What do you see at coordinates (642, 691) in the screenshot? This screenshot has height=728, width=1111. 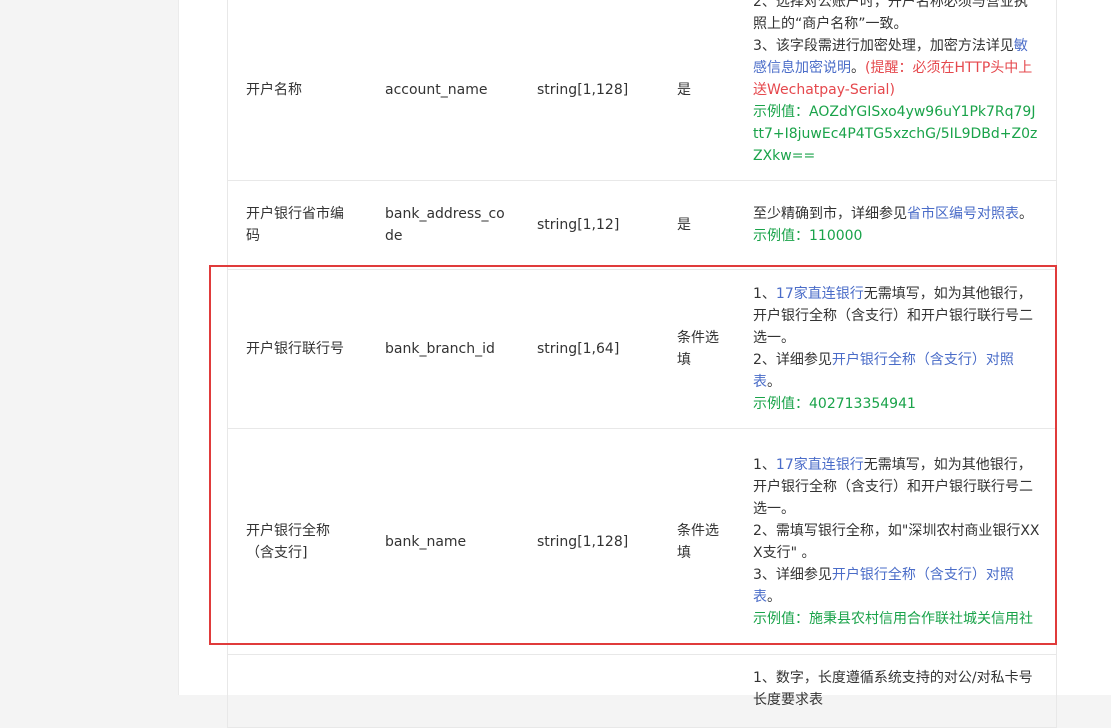 I see `table-row: 1、数字，长度遵循系统支持的对公/对私卡号长度要求表` at bounding box center [642, 691].